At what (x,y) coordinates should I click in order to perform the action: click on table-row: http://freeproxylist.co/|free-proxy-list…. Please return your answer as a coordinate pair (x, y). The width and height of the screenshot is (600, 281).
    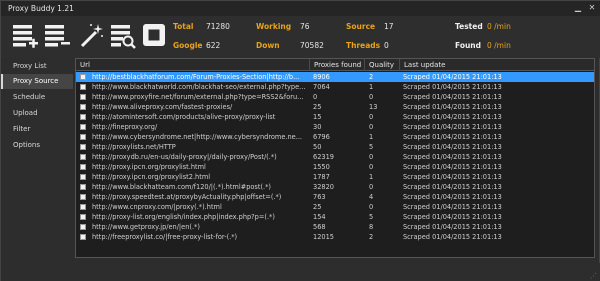
    Looking at the image, I should click on (335, 237).